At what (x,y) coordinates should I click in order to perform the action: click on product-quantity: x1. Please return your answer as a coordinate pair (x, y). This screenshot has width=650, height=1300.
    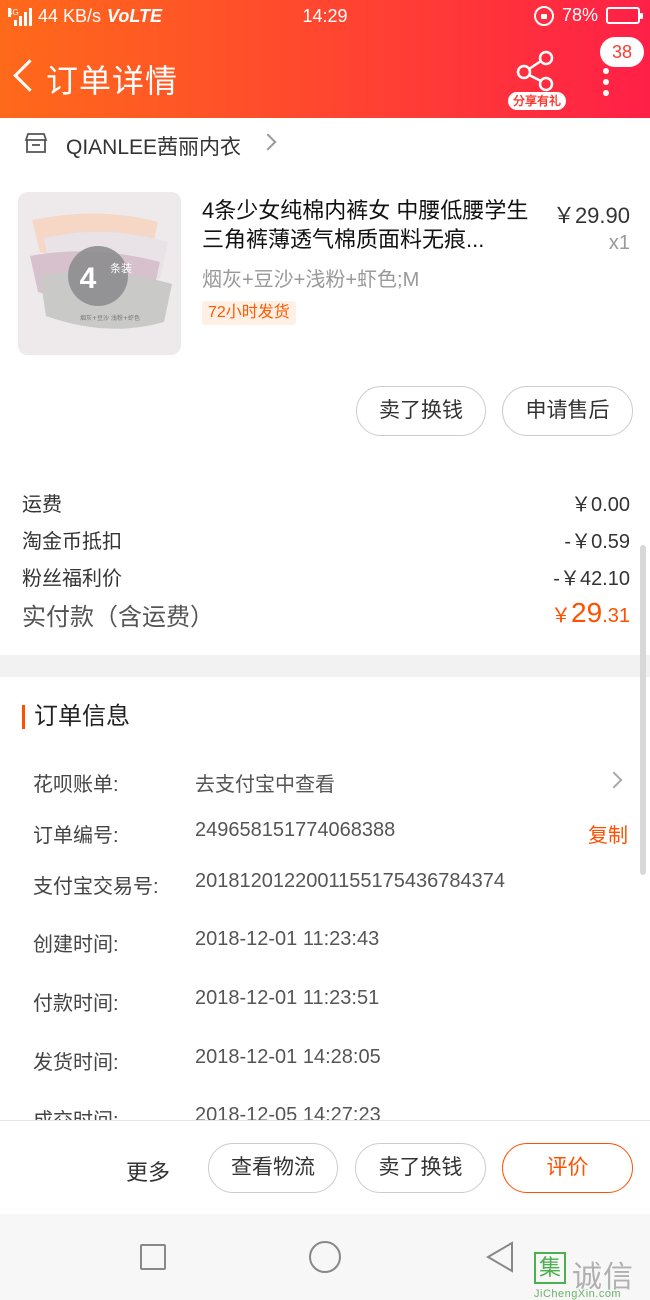
    Looking at the image, I should click on (619, 243).